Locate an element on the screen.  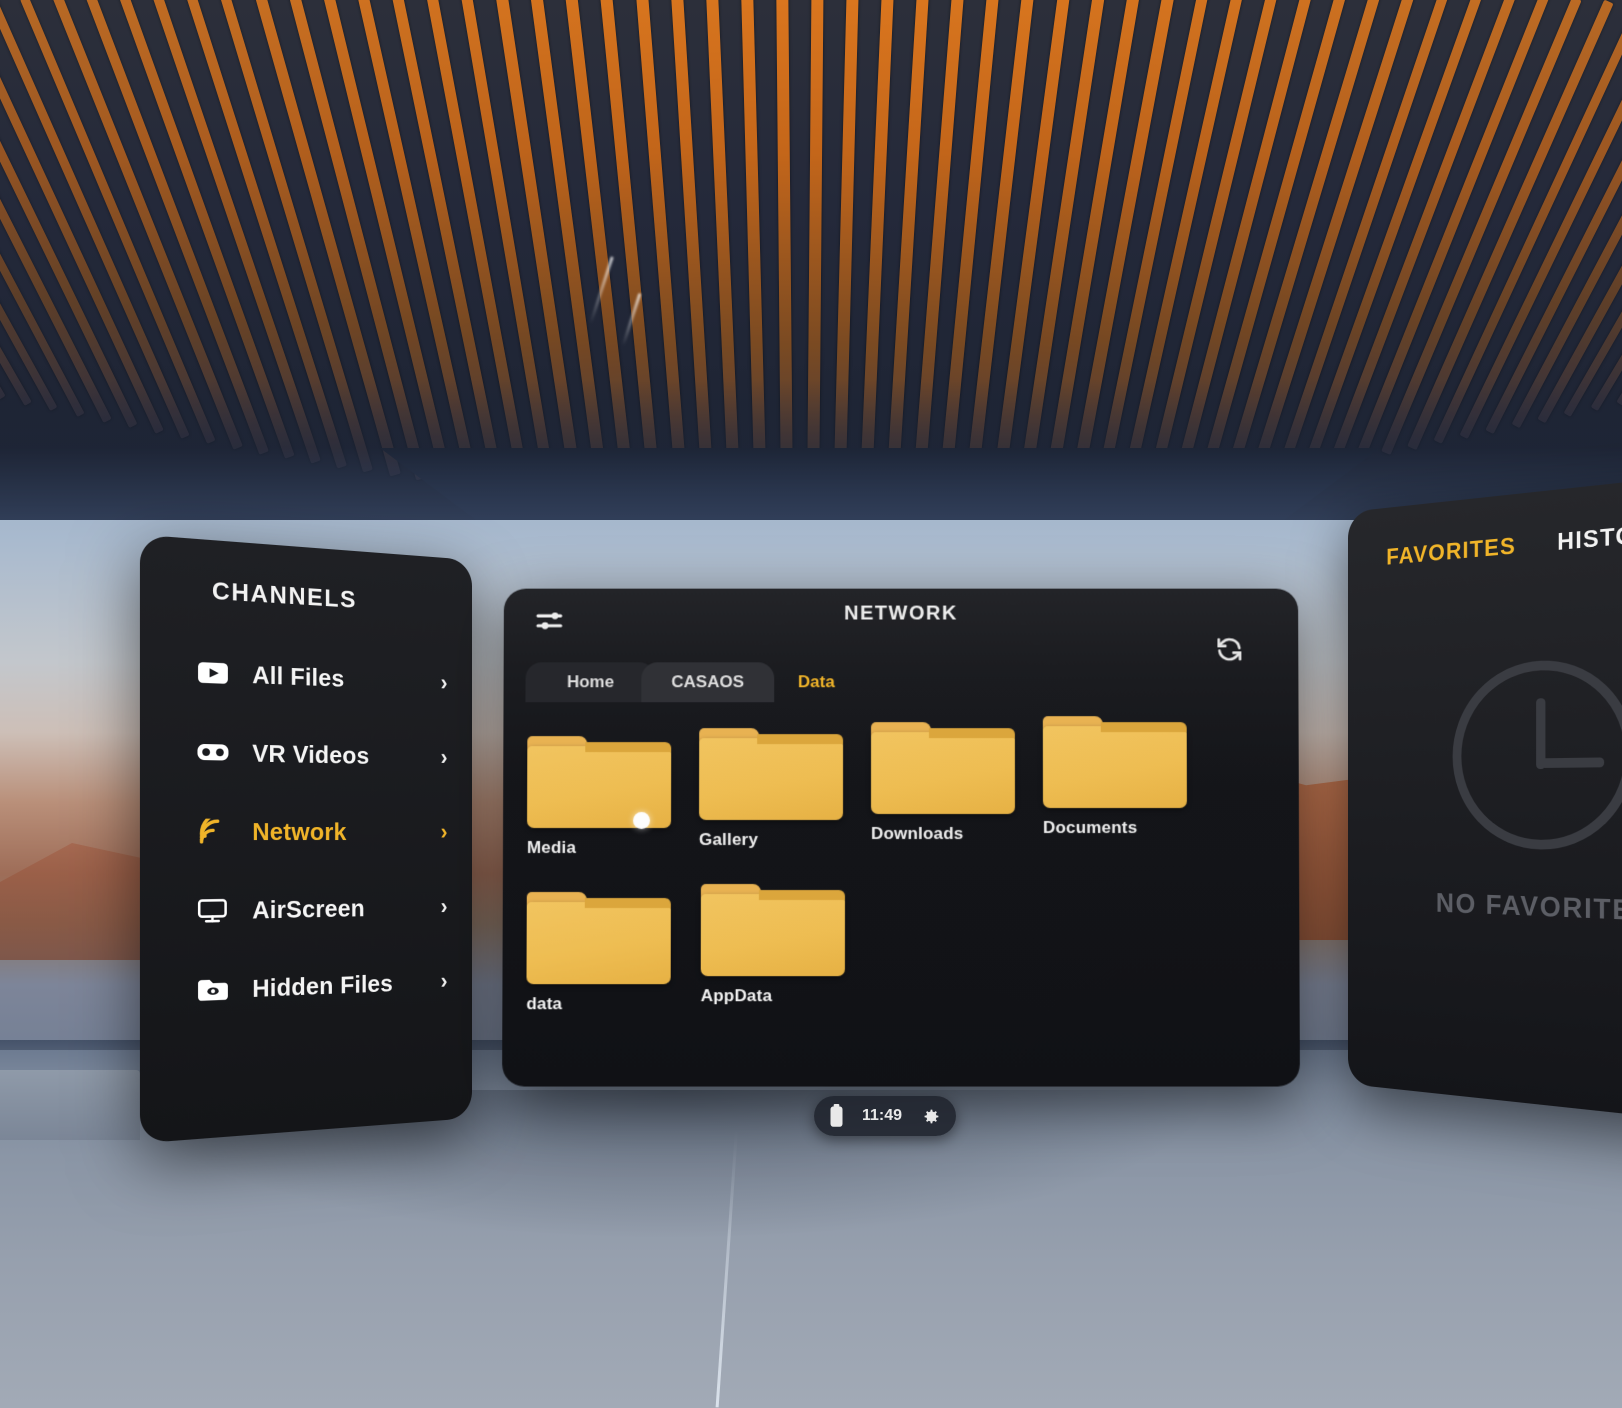
sidebar-item-label: Network is located at coordinates (299, 831).